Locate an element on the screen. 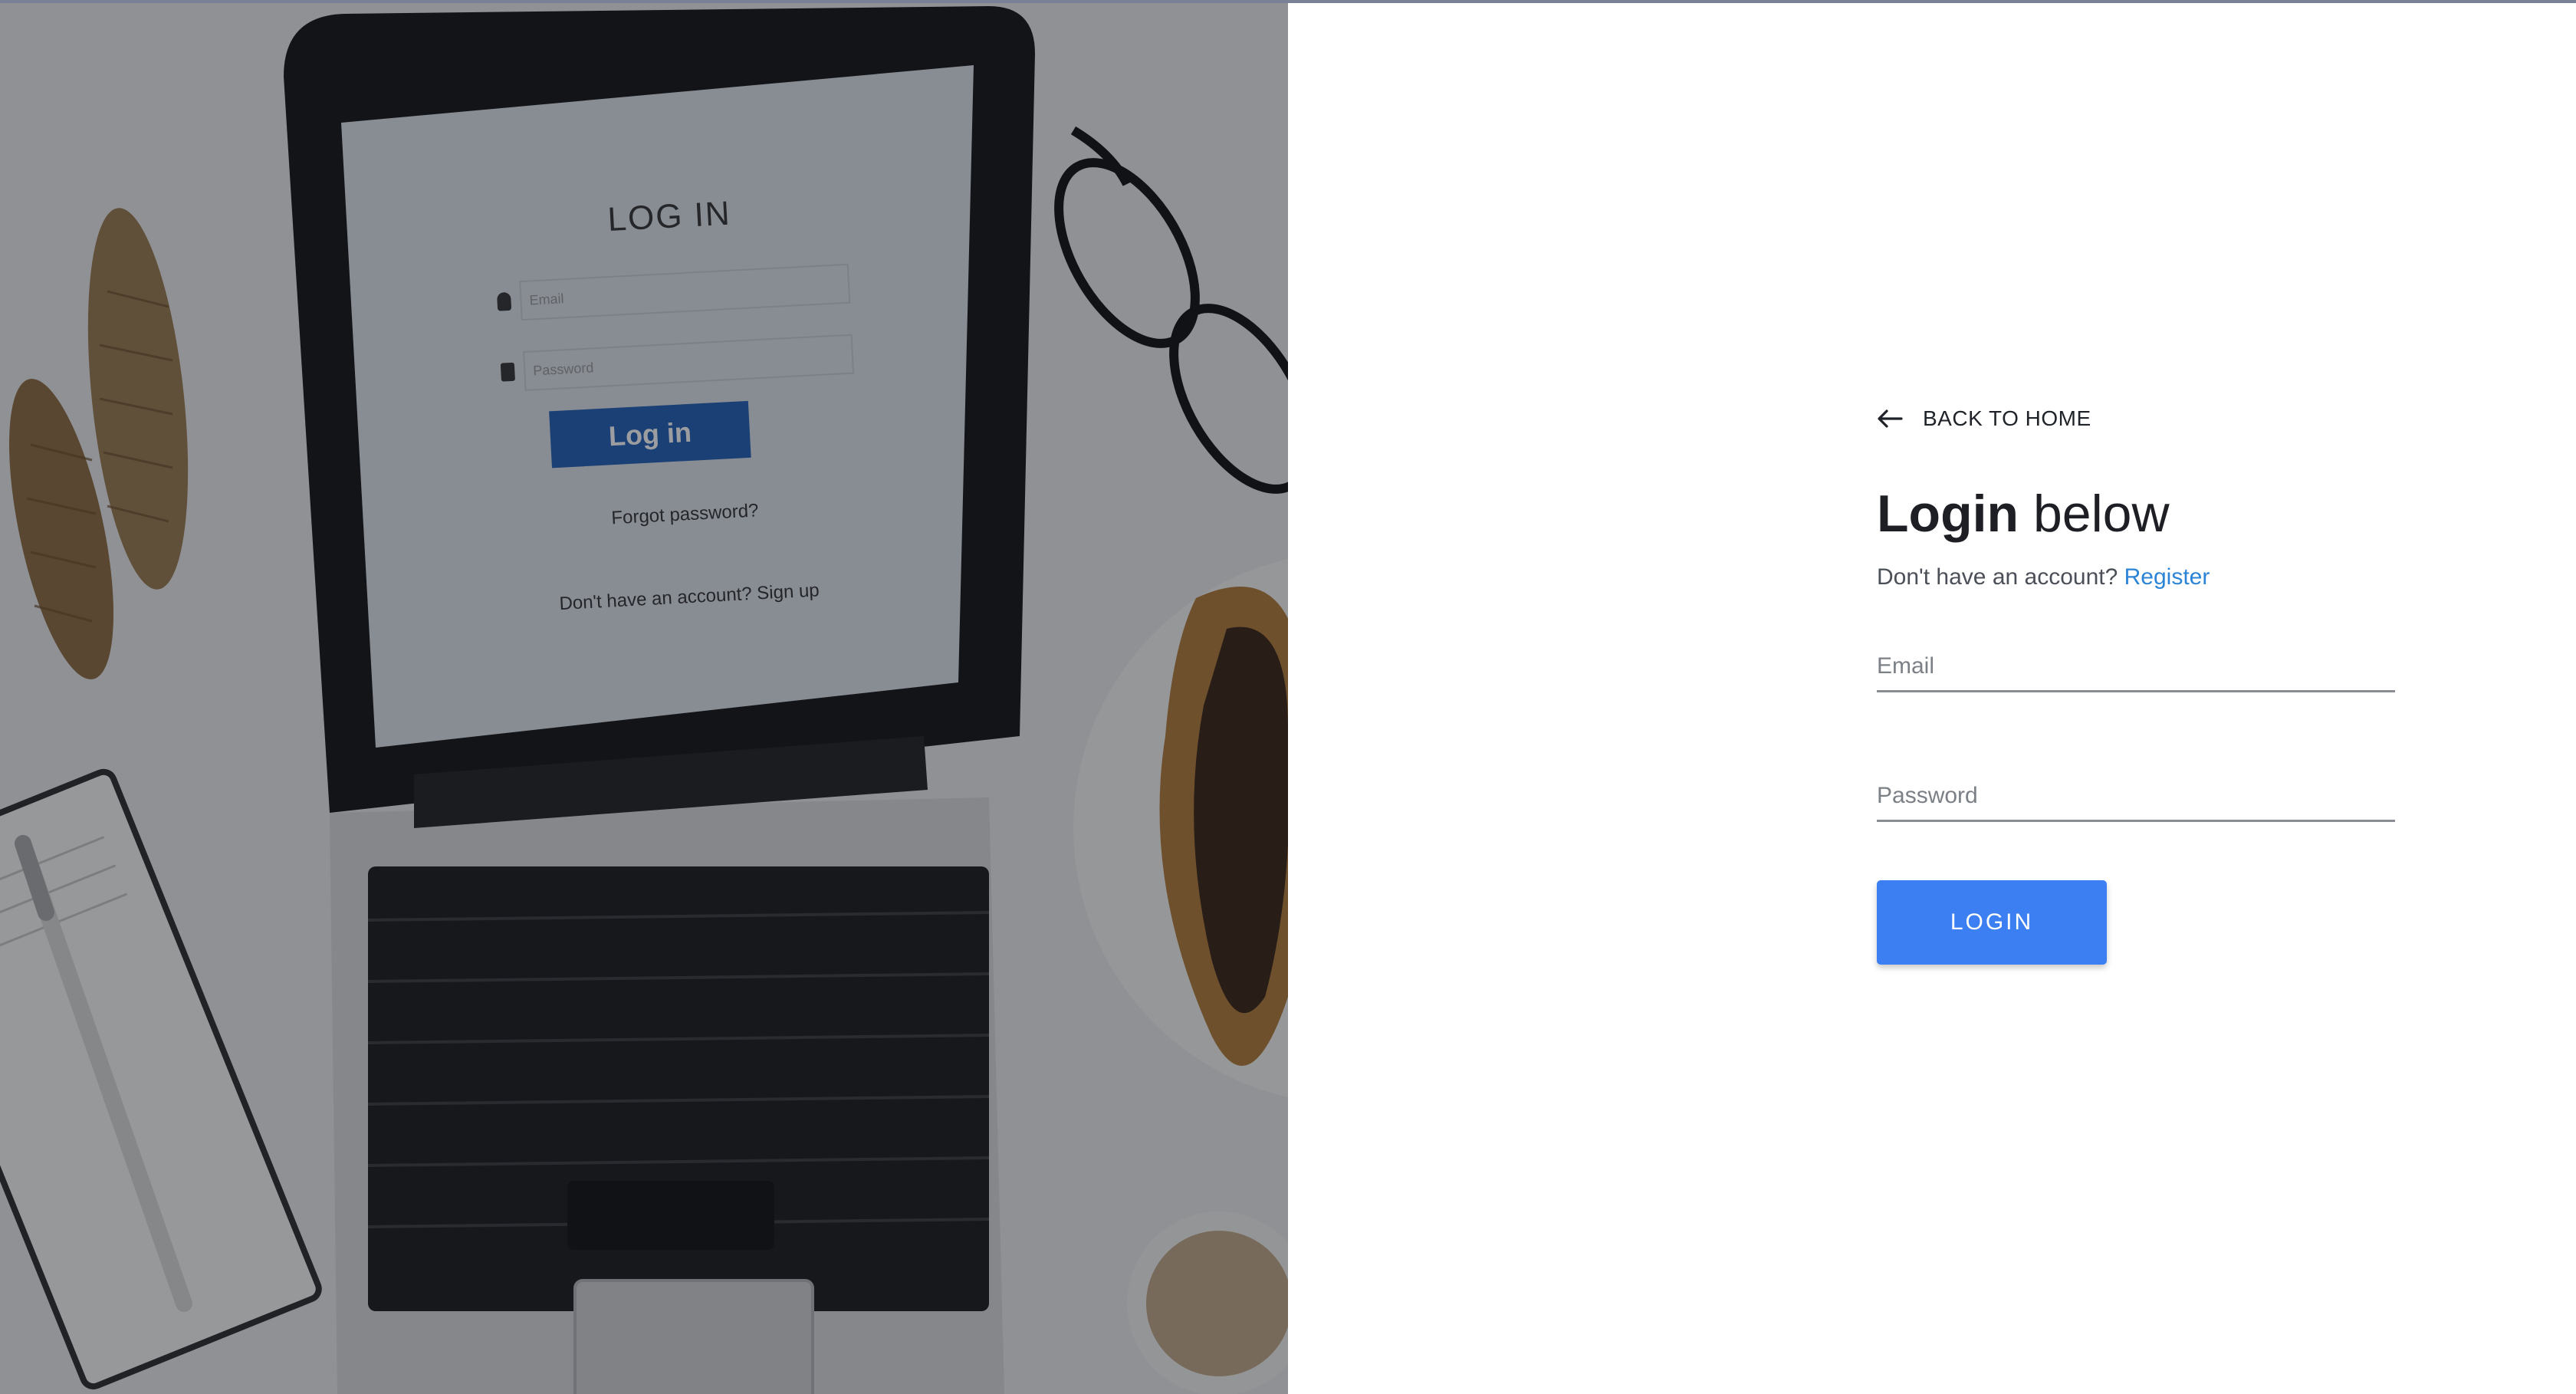  back-to-home-label: BACK TO HOME is located at coordinates (2007, 418).